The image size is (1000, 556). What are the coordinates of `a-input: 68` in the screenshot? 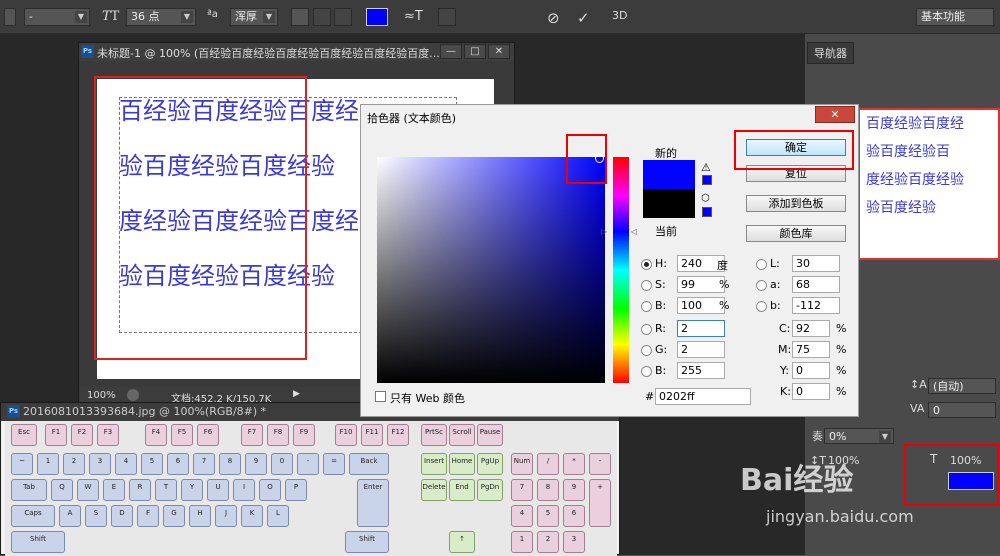 It's located at (816, 284).